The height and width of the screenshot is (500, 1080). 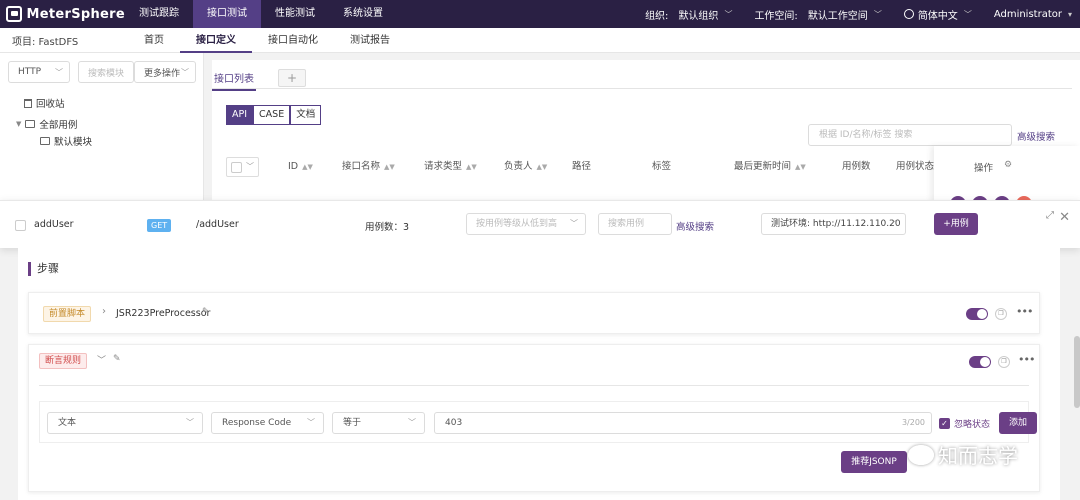 What do you see at coordinates (67, 423) in the screenshot?
I see `rule-type-value: 文本` at bounding box center [67, 423].